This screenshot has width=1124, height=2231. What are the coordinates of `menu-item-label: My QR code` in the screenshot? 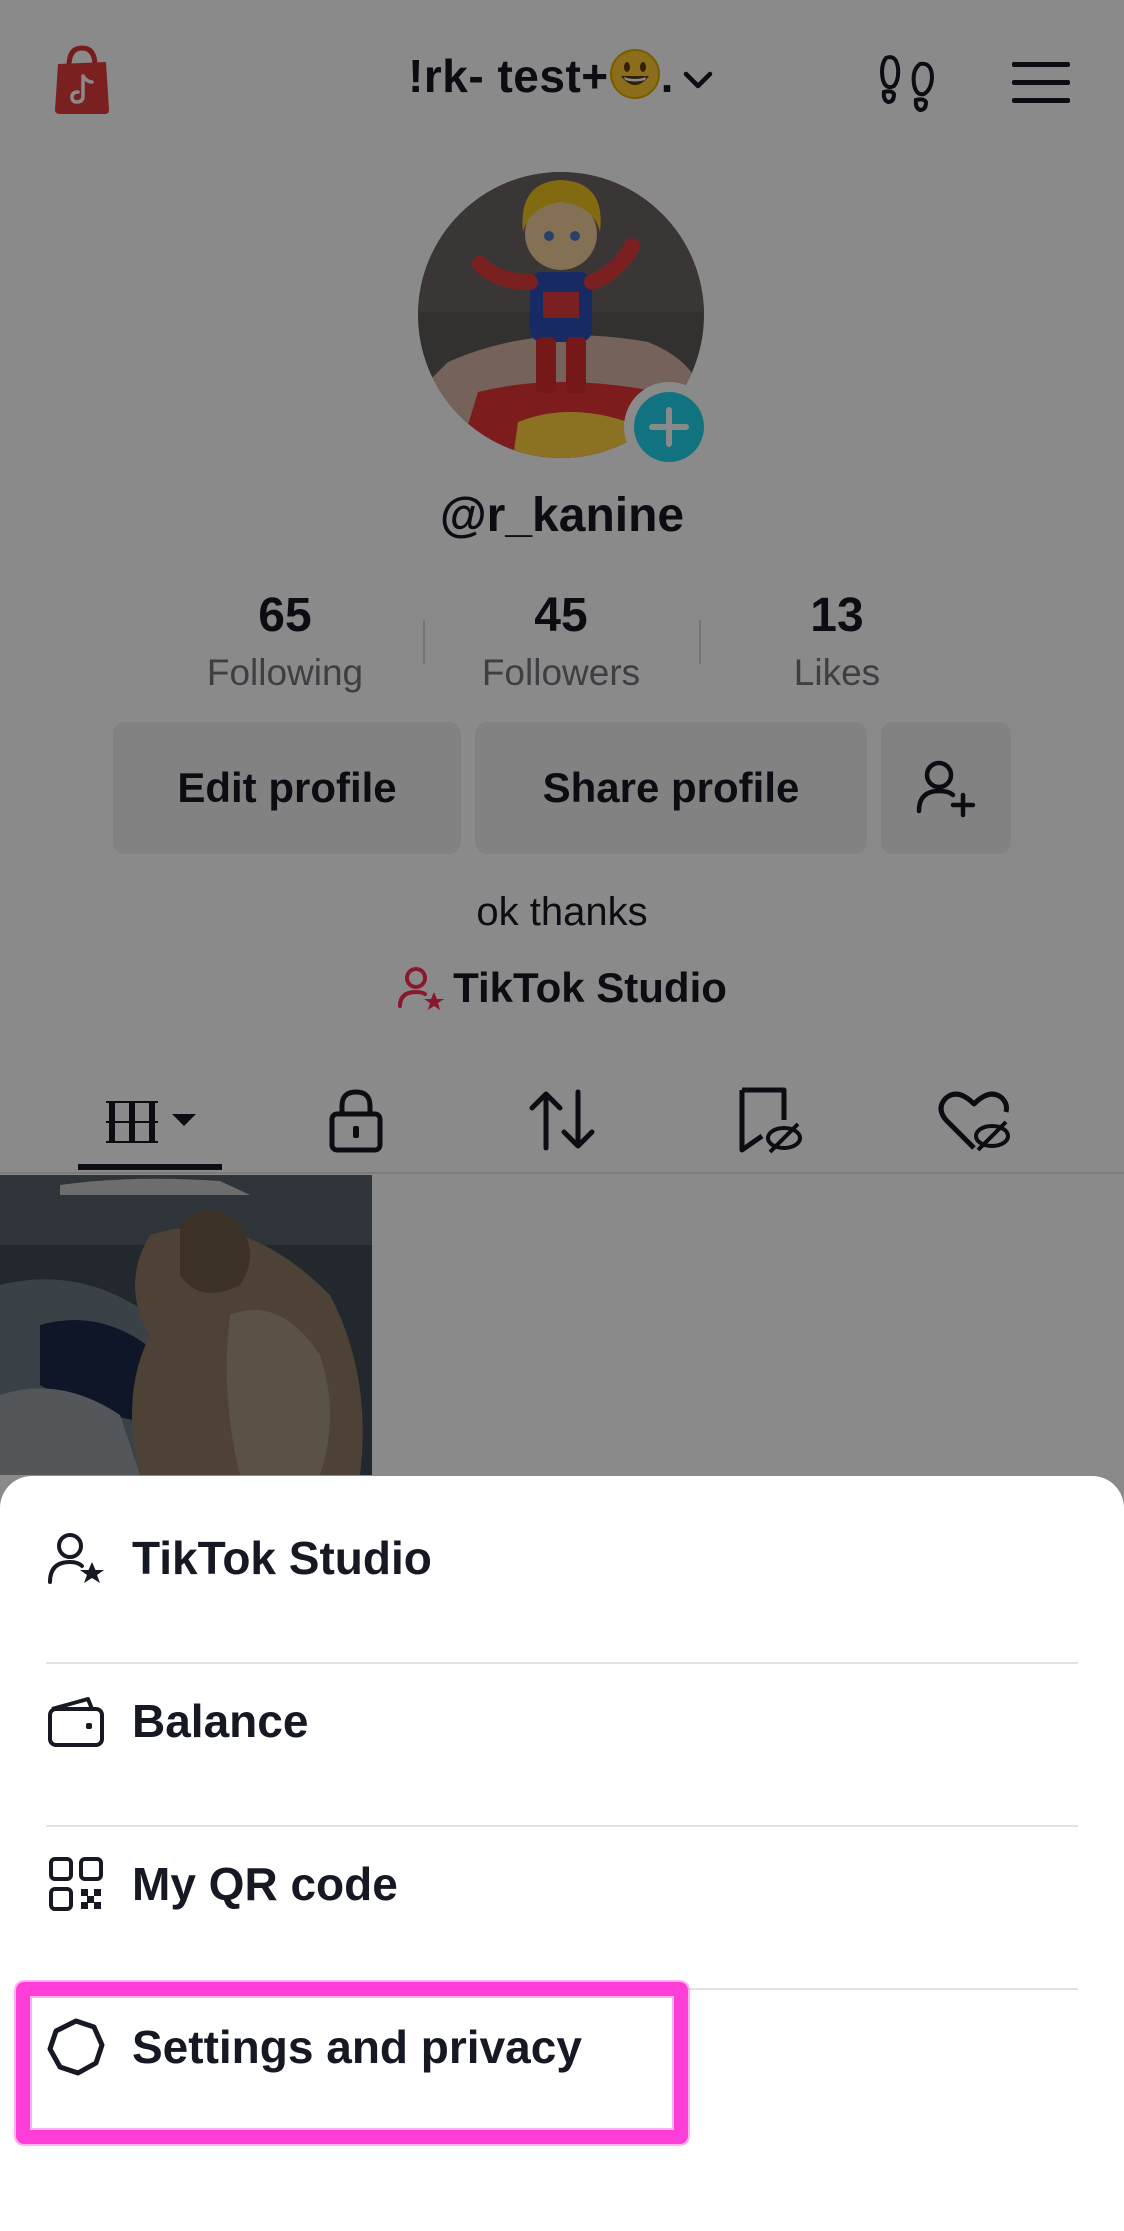 It's located at (265, 1883).